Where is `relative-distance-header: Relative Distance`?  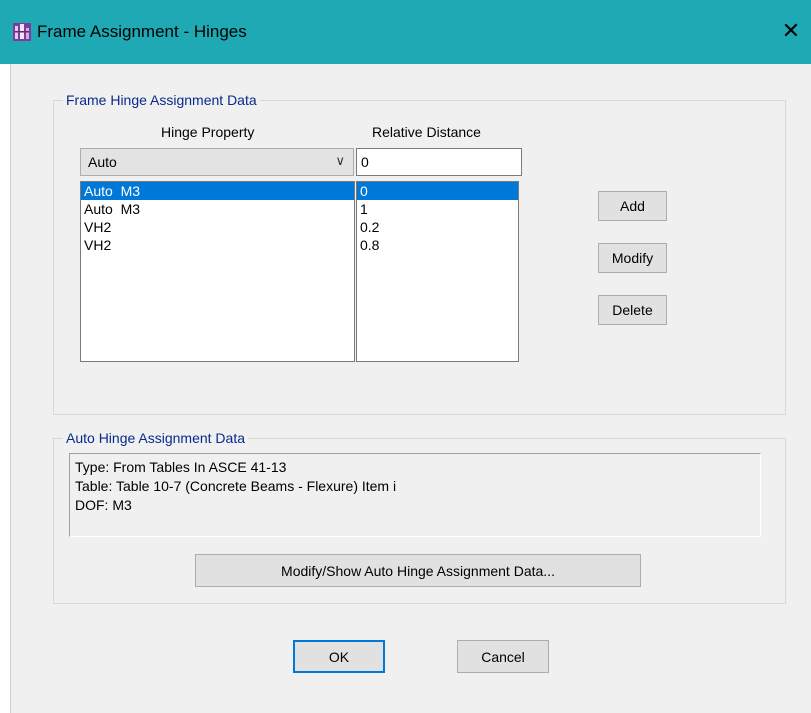 relative-distance-header: Relative Distance is located at coordinates (426, 132).